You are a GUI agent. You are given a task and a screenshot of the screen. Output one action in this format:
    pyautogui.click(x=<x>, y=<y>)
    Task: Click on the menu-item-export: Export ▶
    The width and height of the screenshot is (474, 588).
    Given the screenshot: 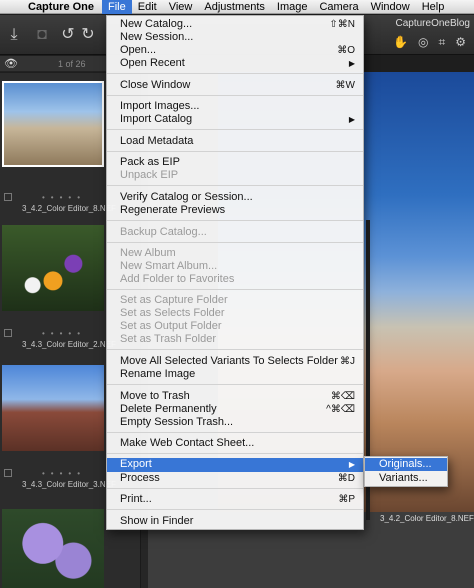 What is the action you would take?
    pyautogui.click(x=235, y=465)
    